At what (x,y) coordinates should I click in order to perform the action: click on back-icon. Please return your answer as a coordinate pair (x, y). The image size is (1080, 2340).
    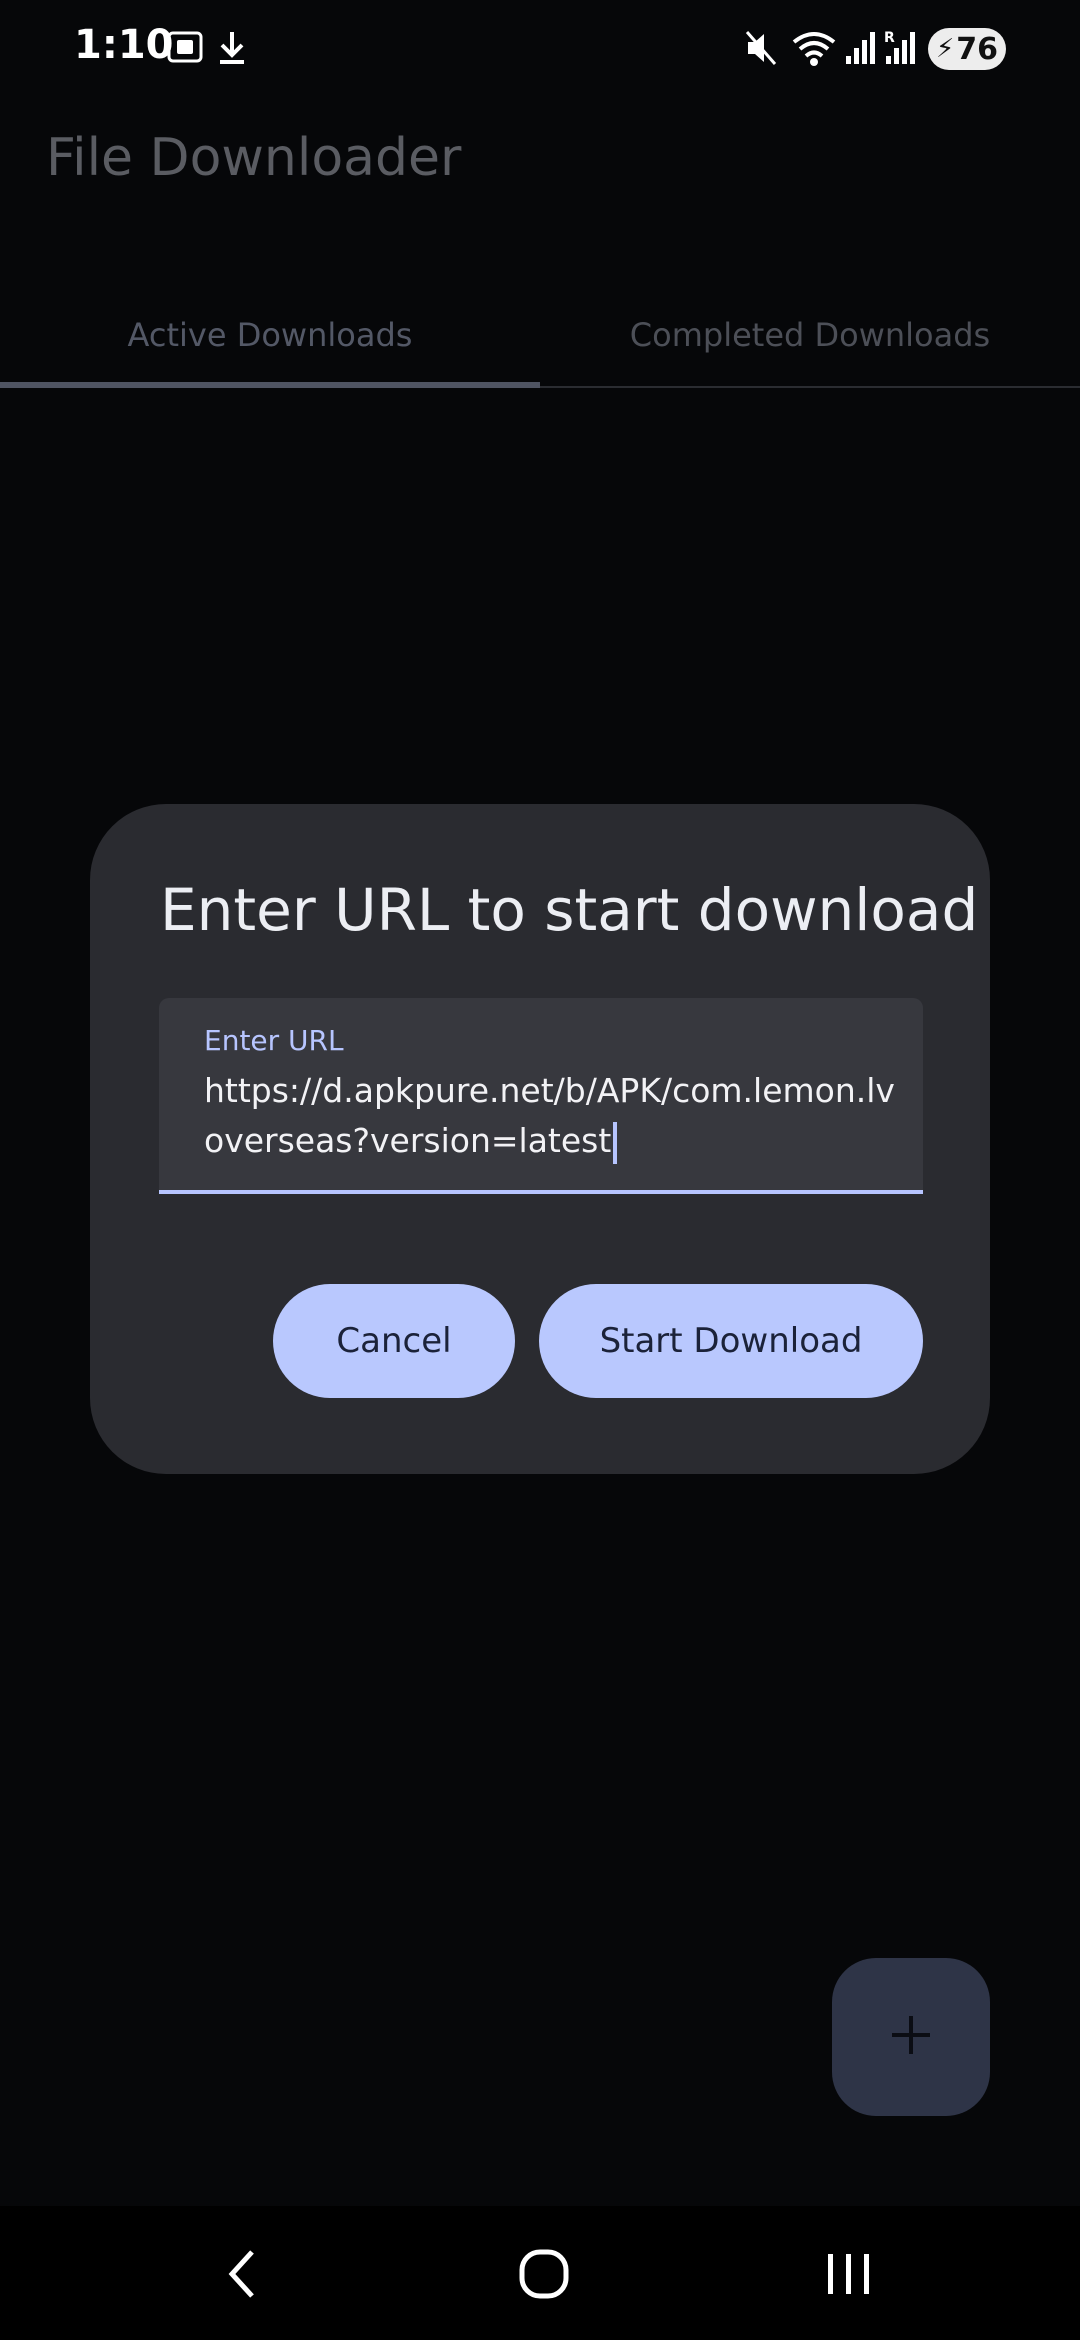
    Looking at the image, I should click on (242, 2276).